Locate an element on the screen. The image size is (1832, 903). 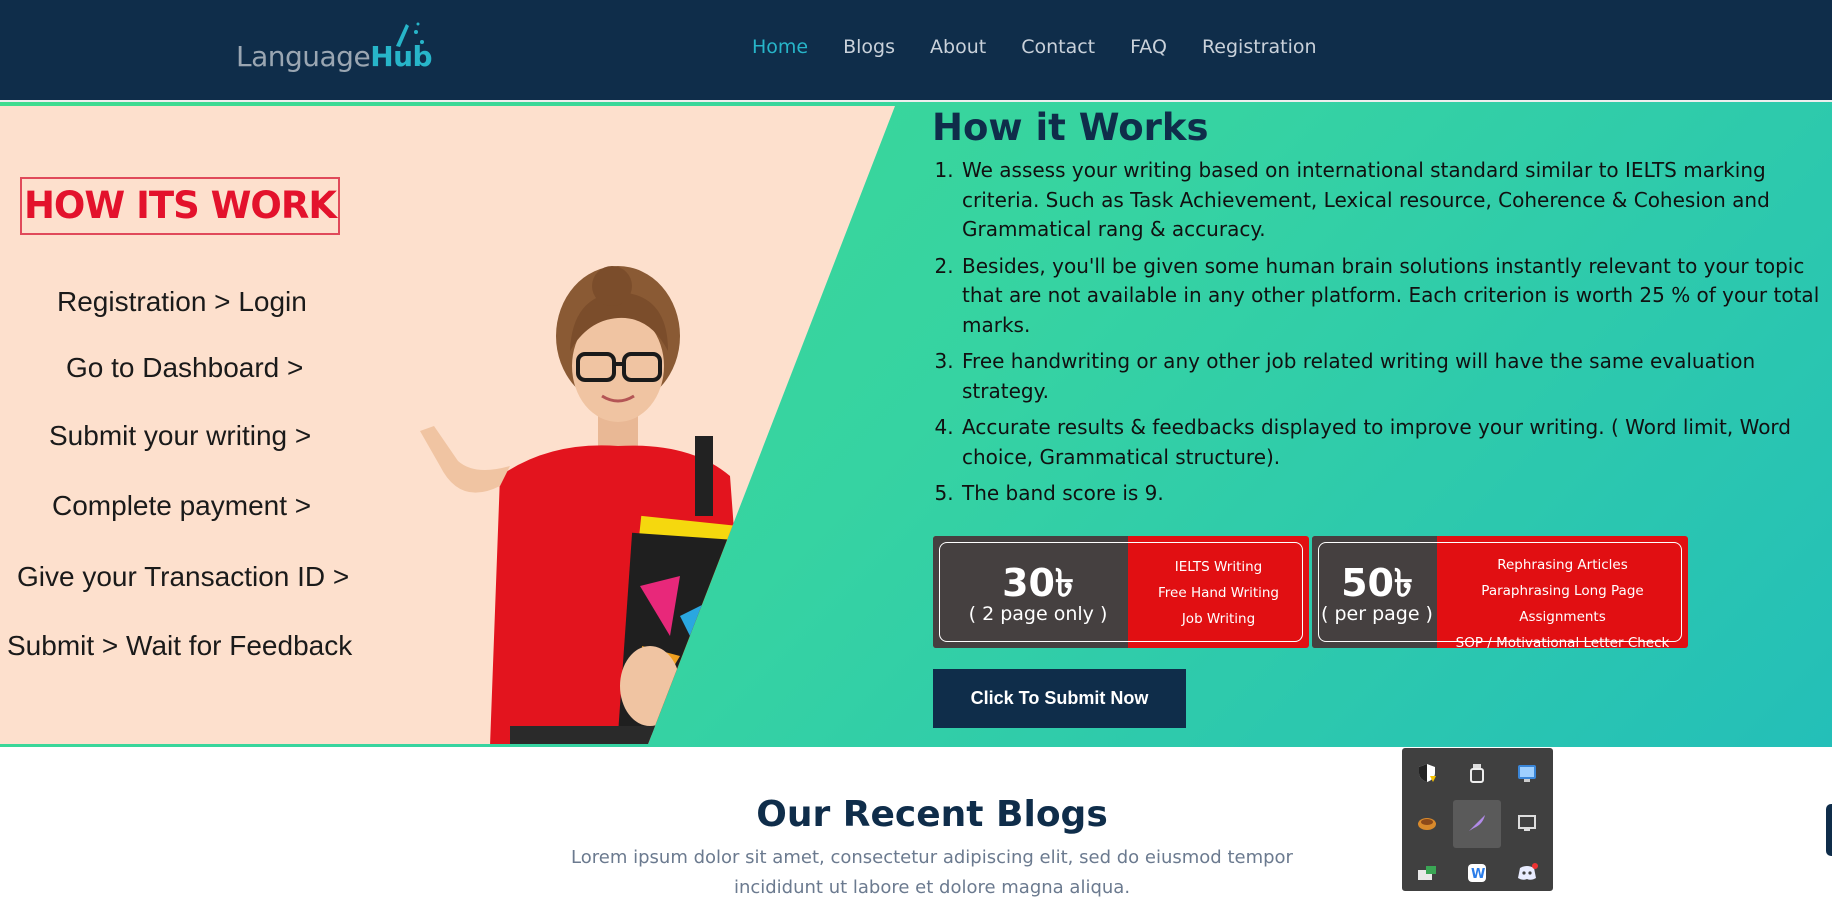
poster-step: Submit your writing > is located at coordinates (180, 435).